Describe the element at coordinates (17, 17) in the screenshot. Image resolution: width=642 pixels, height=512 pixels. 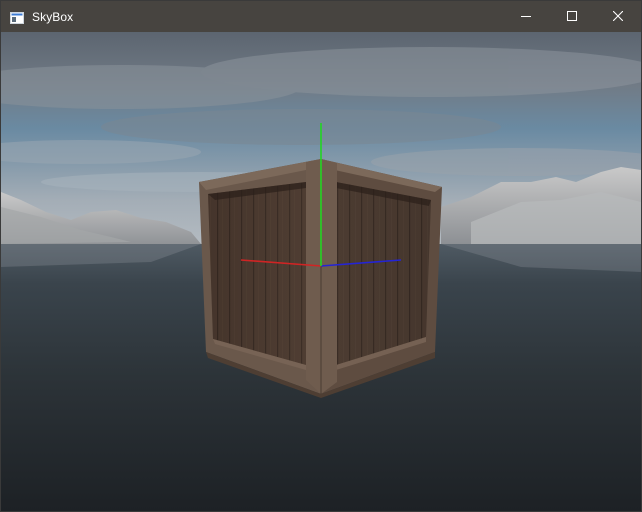
I see `app-window-icon` at that location.